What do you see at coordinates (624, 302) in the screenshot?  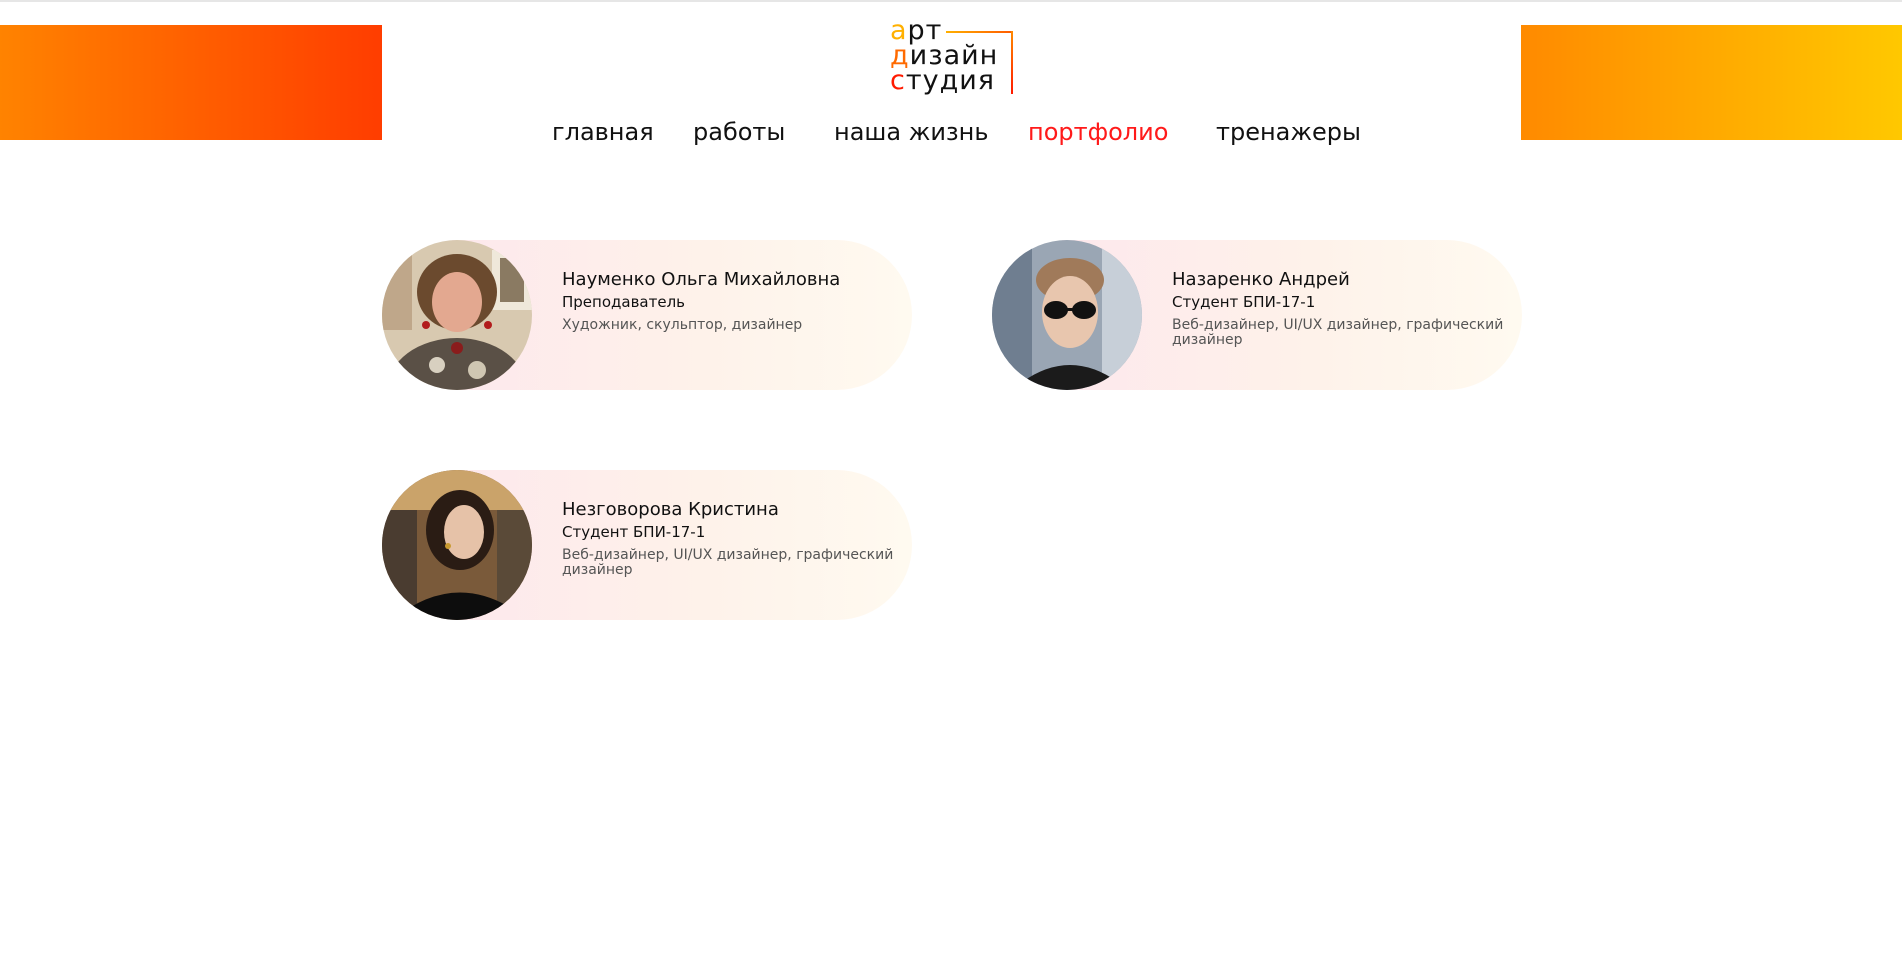 I see `person-role: Преподаватель` at bounding box center [624, 302].